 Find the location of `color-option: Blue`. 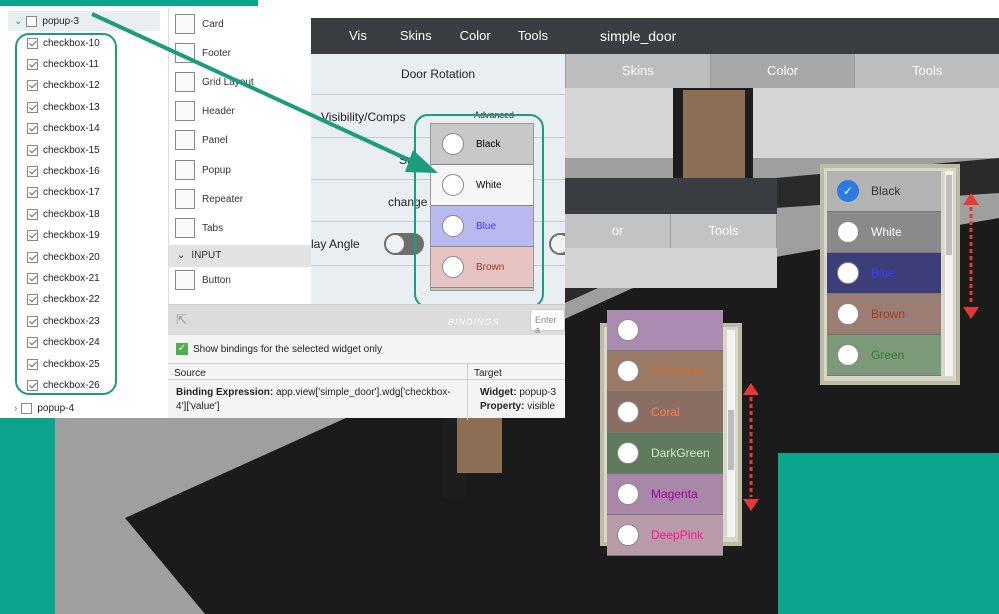

color-option: Blue is located at coordinates (884, 273).